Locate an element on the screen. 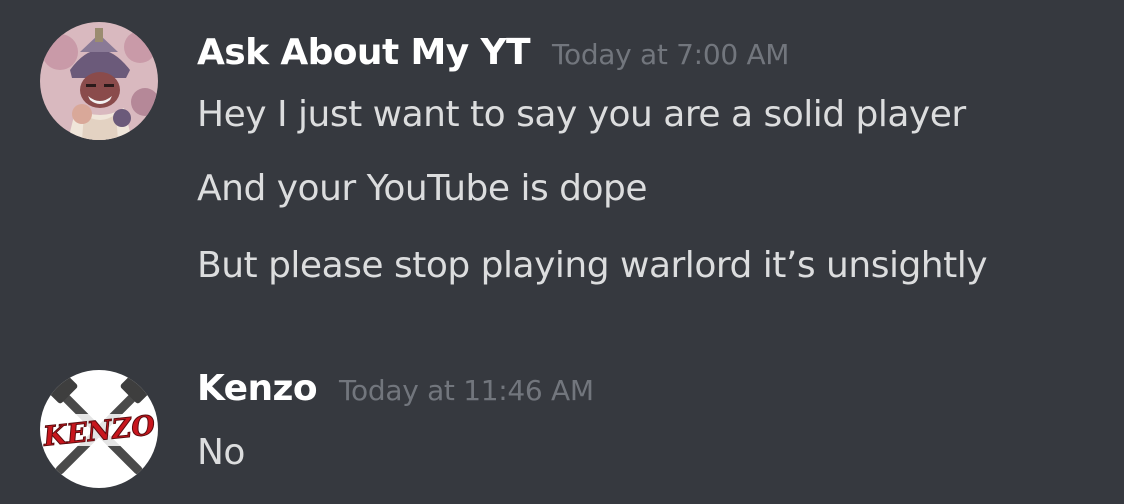 This screenshot has height=504, width=1124. timestamp: Today at 7:00 AM is located at coordinates (671, 54).